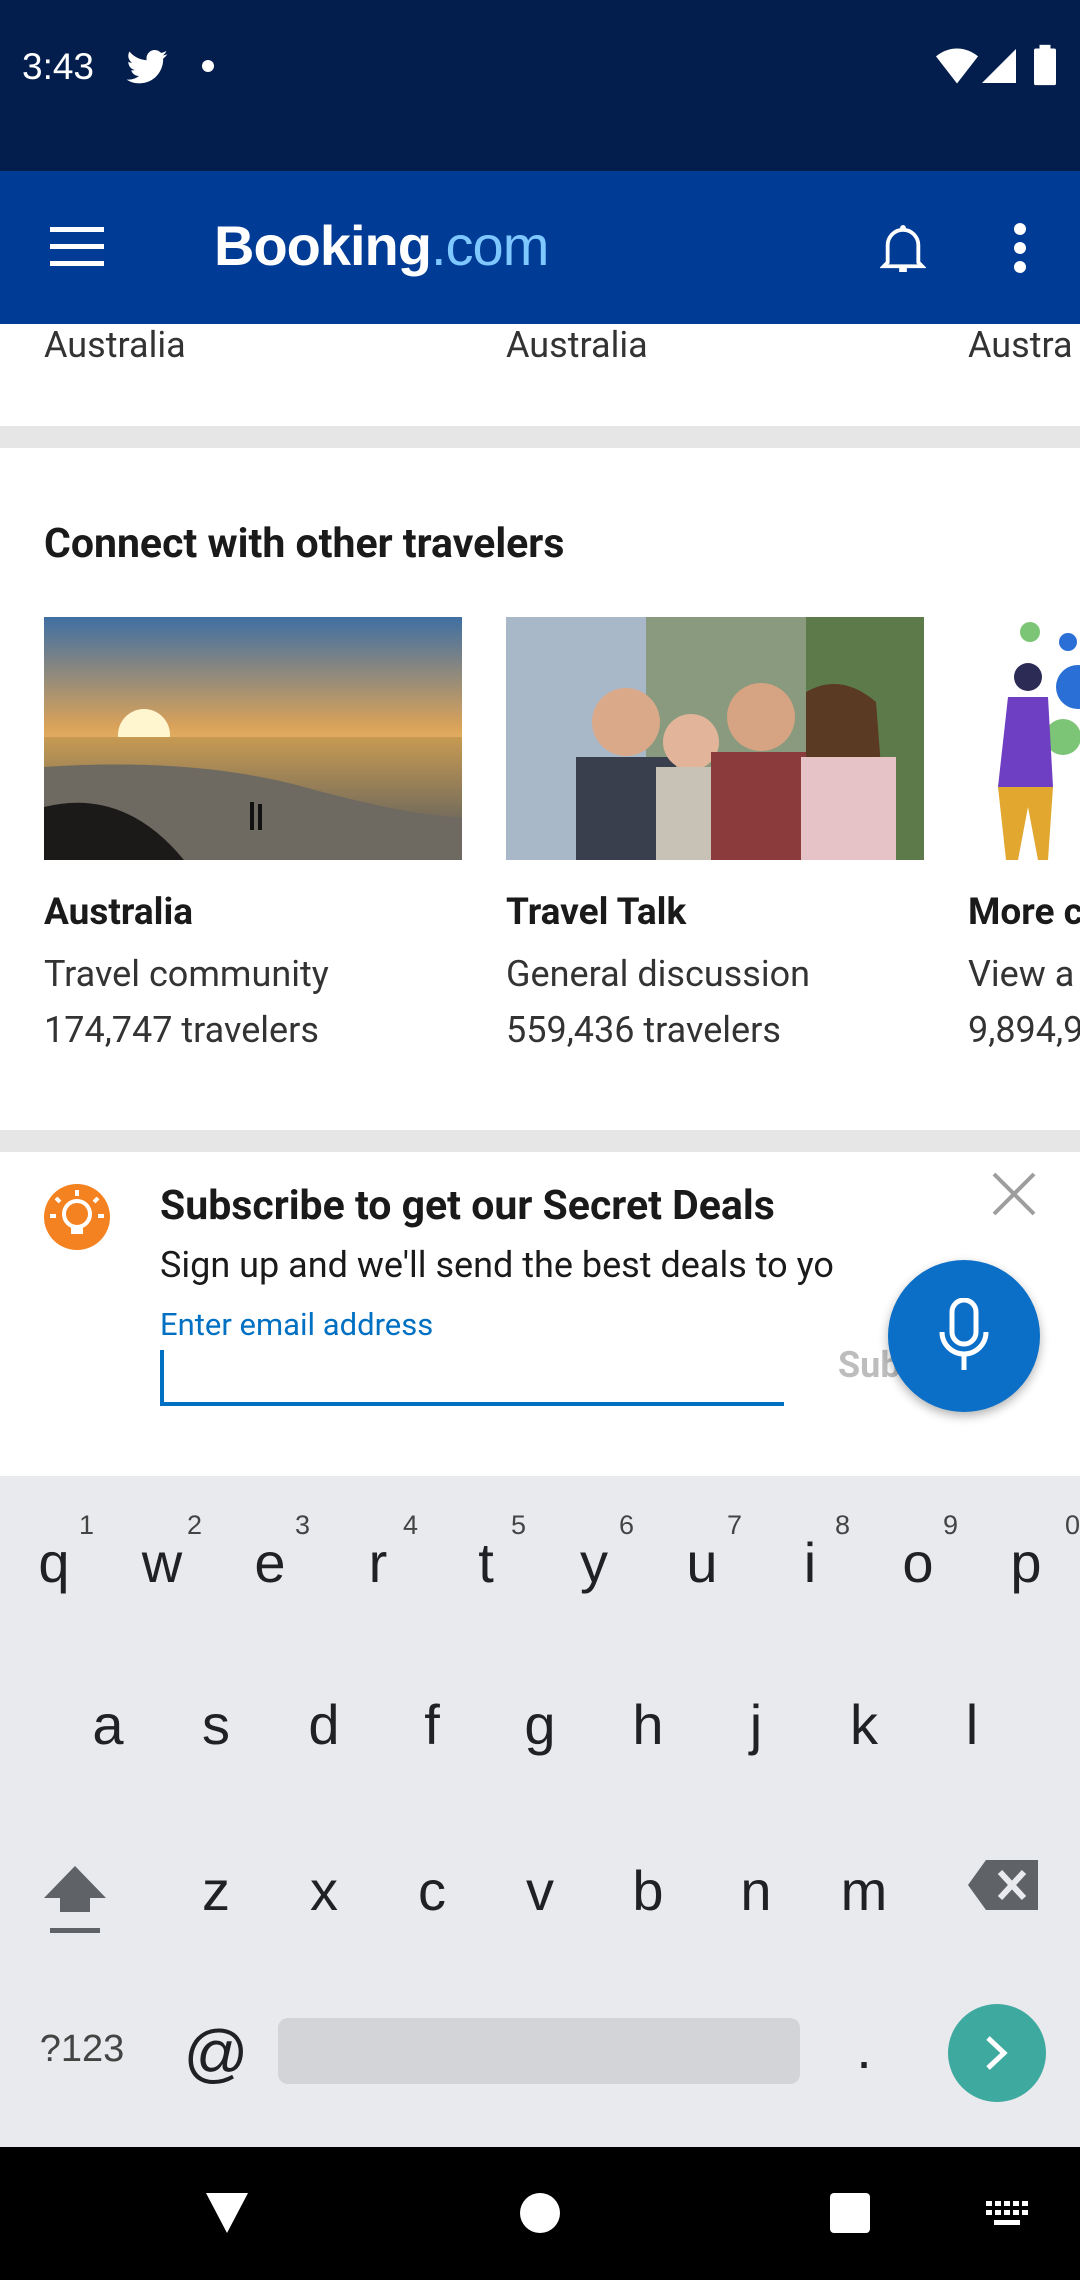 The width and height of the screenshot is (1080, 2280). What do you see at coordinates (810, 1552) in the screenshot?
I see `key-i: i8` at bounding box center [810, 1552].